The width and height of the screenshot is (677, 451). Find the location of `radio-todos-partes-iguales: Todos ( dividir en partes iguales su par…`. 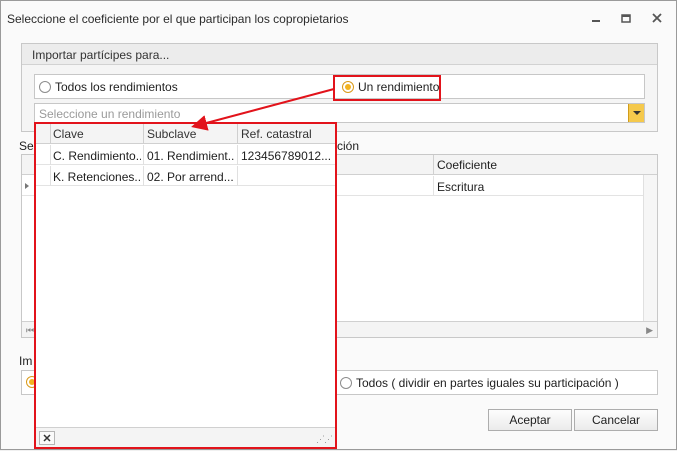

radio-todos-partes-iguales: Todos ( dividir en partes iguales su par… is located at coordinates (479, 383).